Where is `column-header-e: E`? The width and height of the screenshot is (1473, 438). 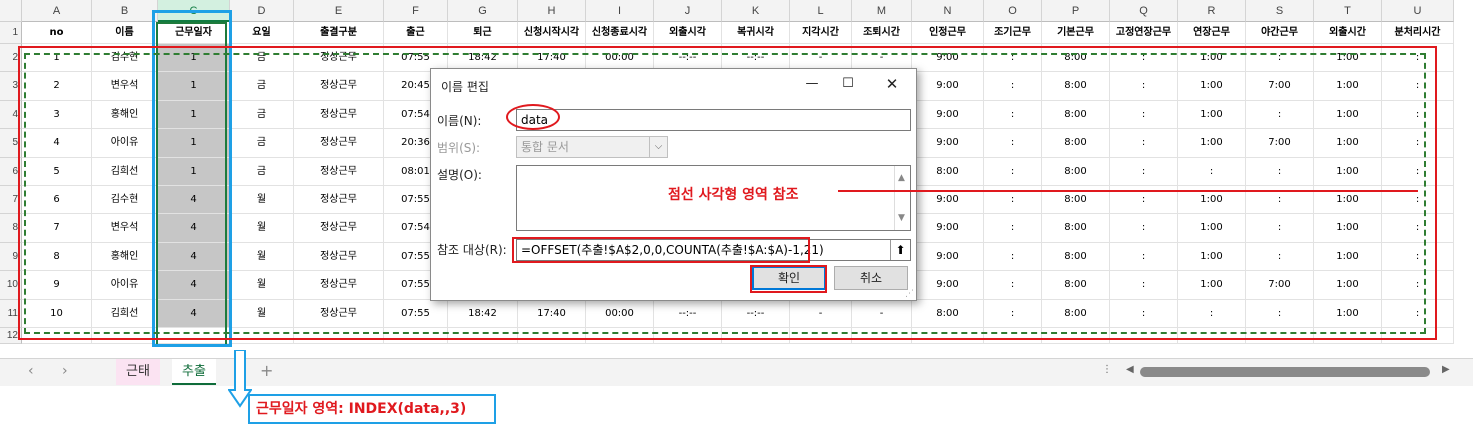
column-header-e: E is located at coordinates (339, 11).